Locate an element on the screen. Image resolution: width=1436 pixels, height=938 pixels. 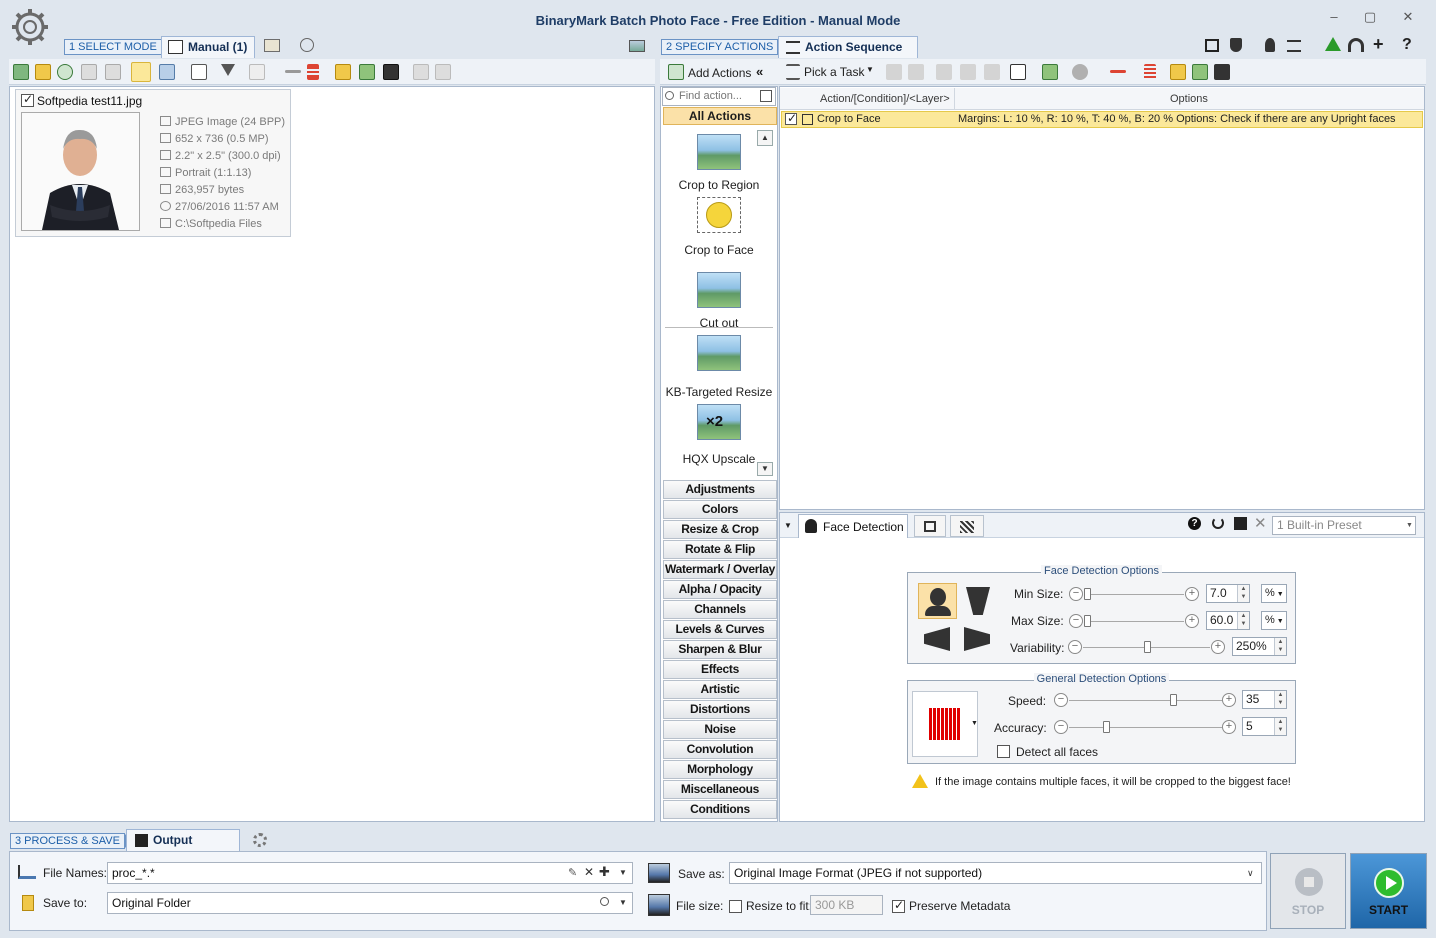
category-levels-curves: Levels & Curves is located at coordinates (720, 629).